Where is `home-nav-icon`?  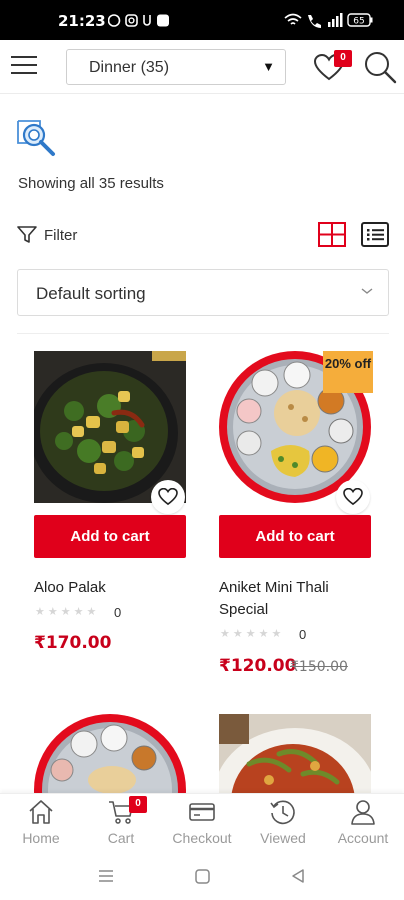 home-nav-icon is located at coordinates (202, 876).